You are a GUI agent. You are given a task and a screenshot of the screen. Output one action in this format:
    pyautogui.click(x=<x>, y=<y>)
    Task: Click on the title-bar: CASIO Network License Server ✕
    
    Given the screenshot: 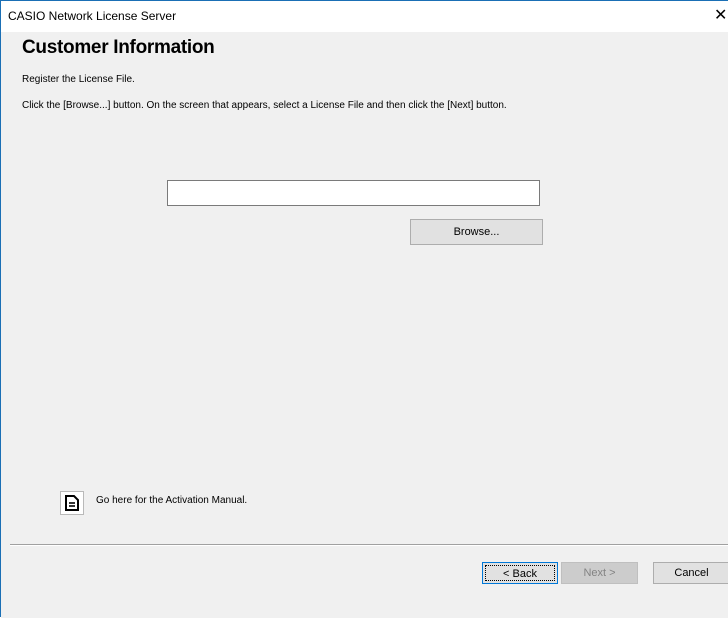 What is the action you would take?
    pyautogui.click(x=364, y=16)
    